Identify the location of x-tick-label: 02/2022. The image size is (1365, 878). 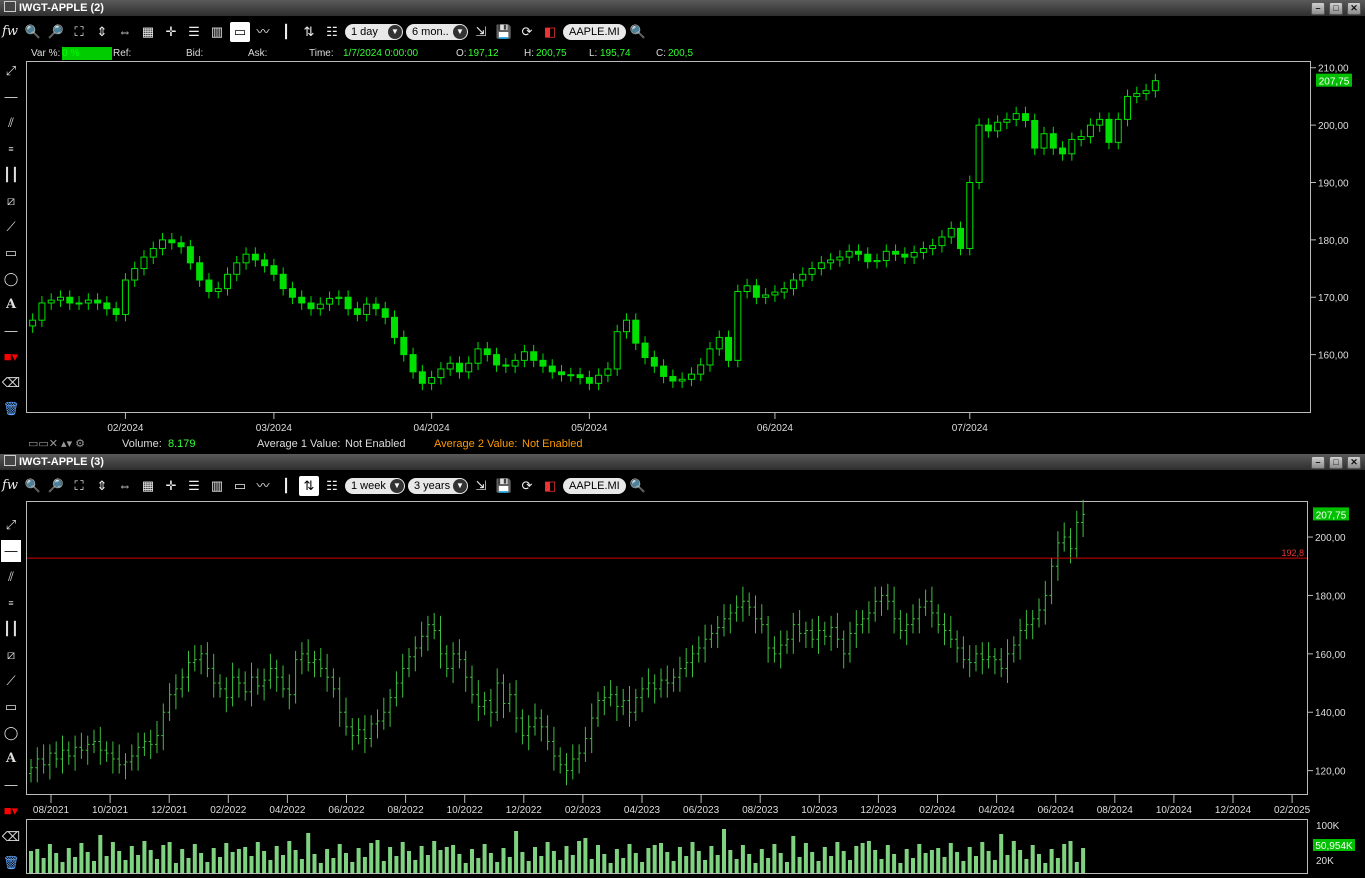
(228, 810).